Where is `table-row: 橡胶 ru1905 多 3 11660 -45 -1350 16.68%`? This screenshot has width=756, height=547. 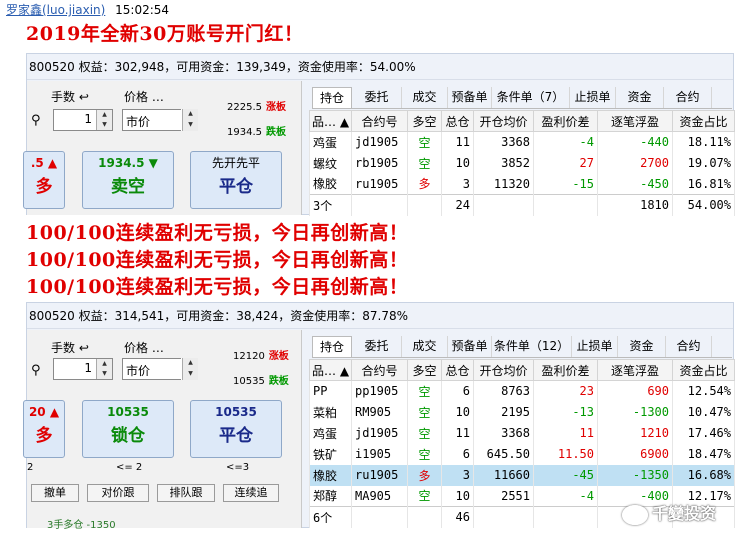
table-row: 橡胶 ru1905 多 3 11660 -45 -1350 16.68% is located at coordinates (522, 475).